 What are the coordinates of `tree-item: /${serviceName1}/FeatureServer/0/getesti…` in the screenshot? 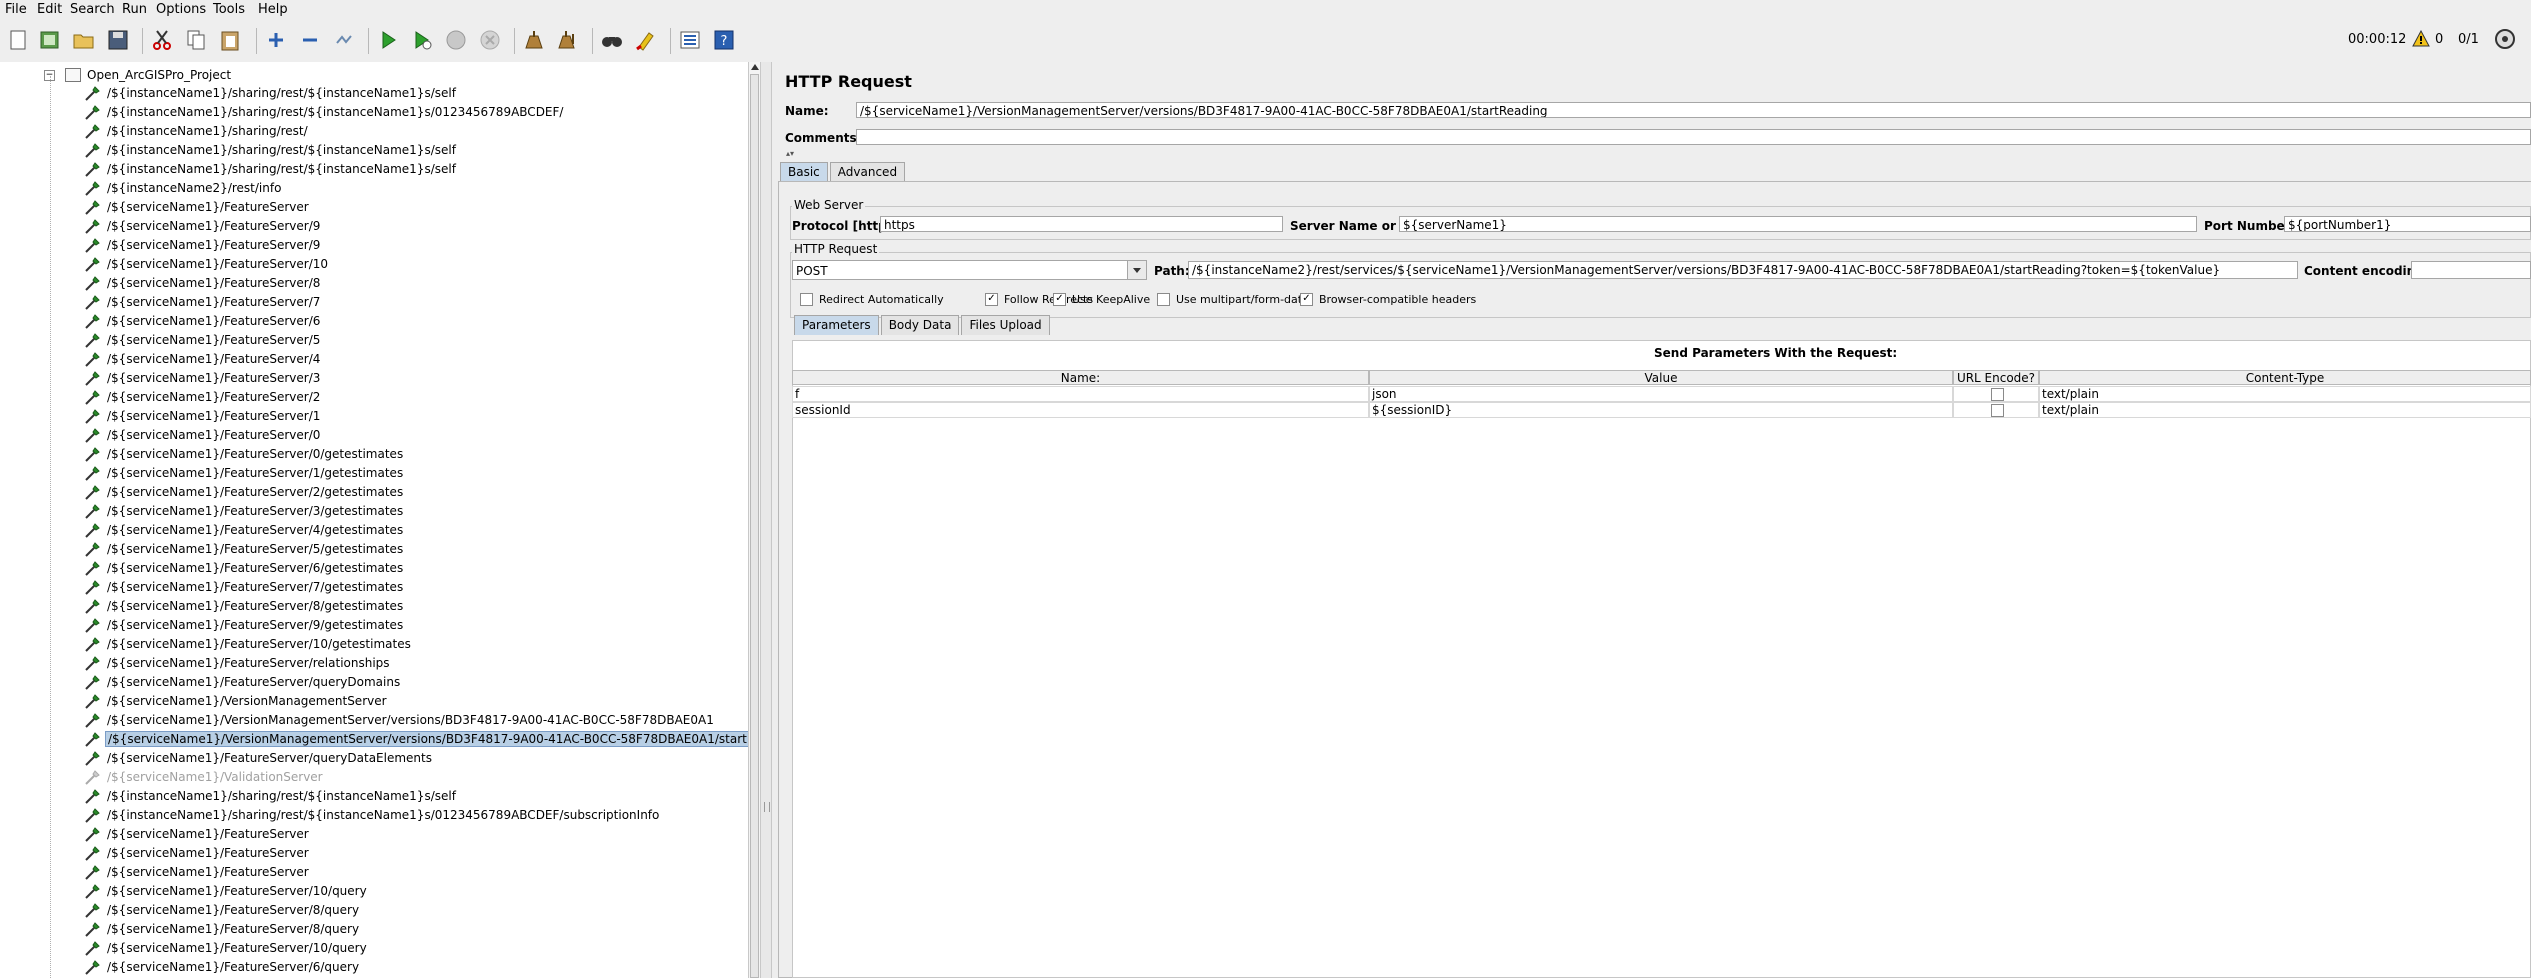 It's located at (244, 454).